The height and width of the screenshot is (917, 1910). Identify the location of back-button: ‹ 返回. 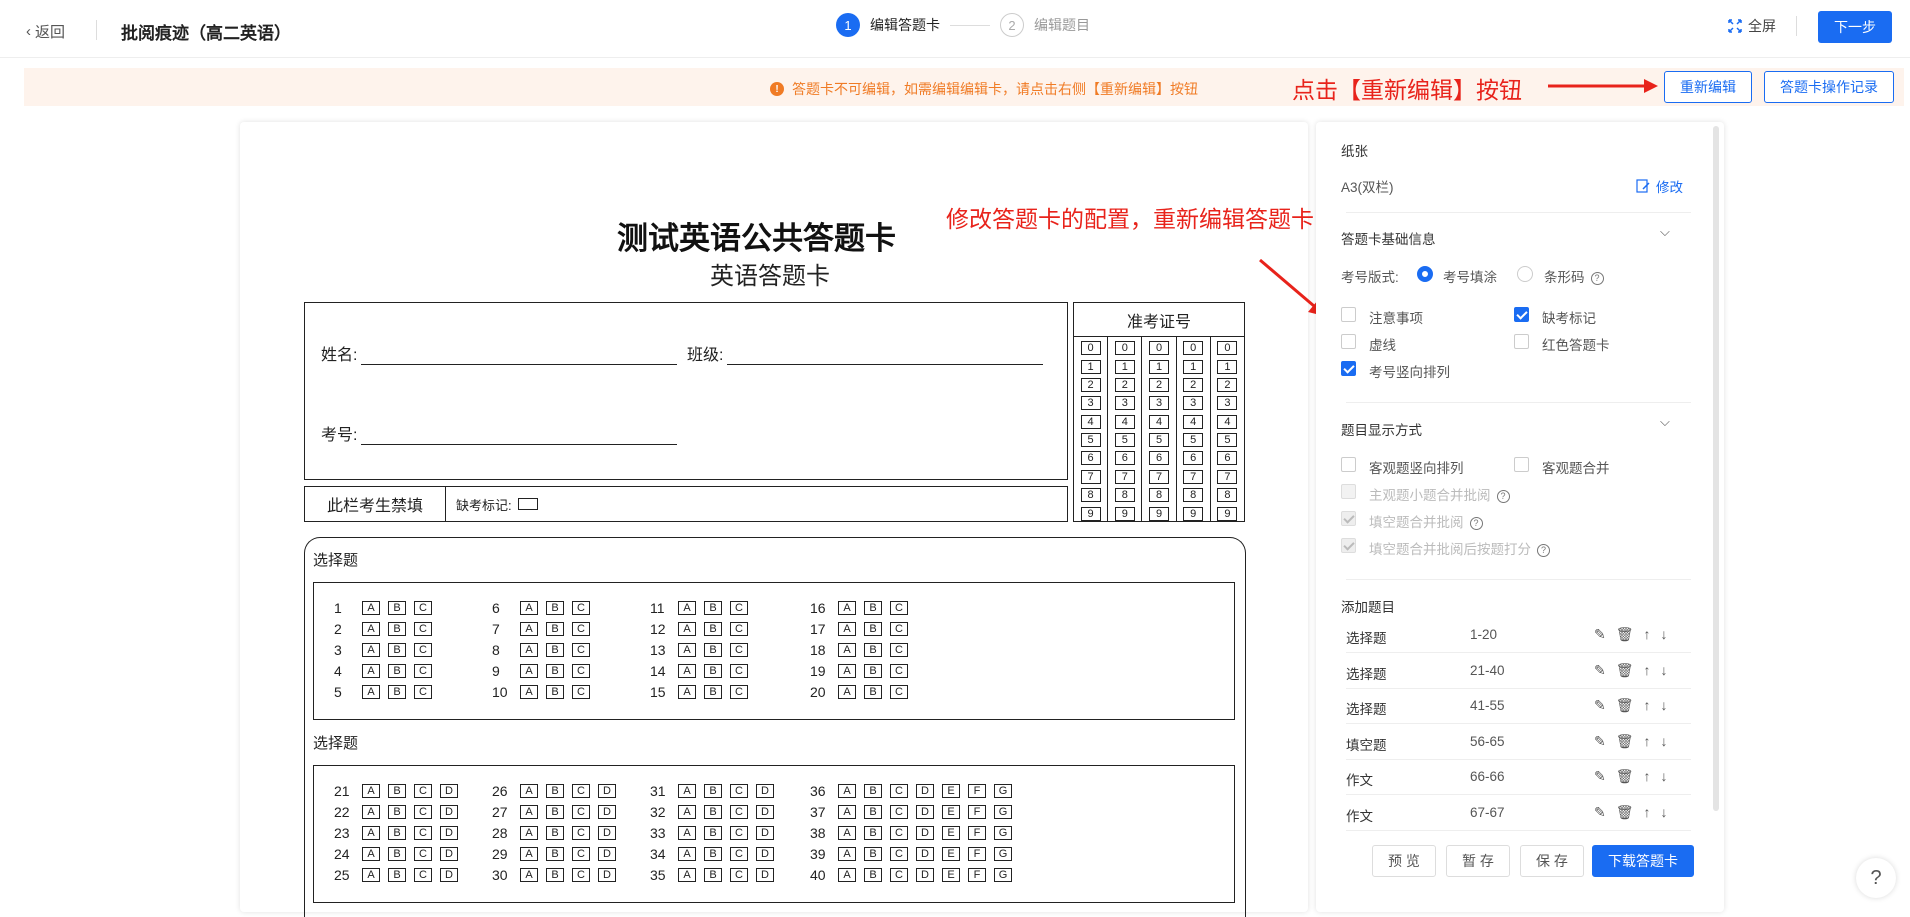
(45, 31).